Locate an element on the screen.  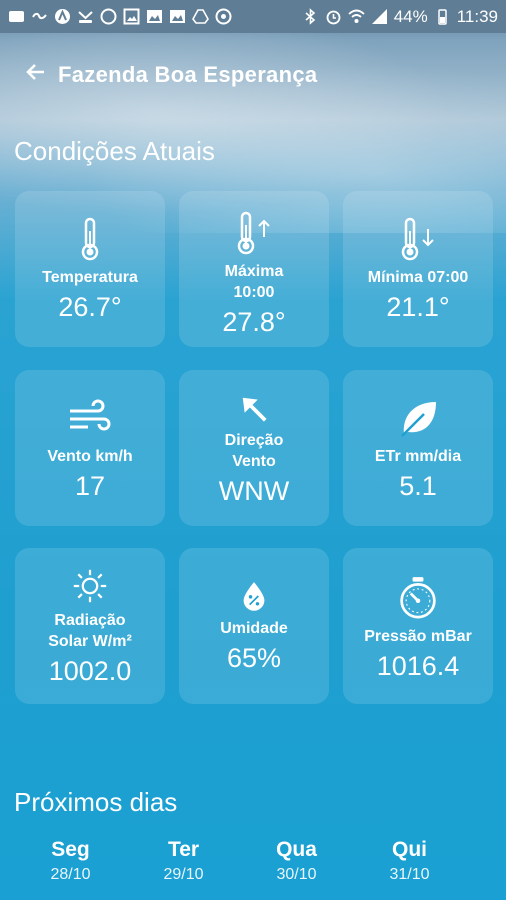
card-max-temperature: Máxima 10:00 27.8° is located at coordinates (254, 269).